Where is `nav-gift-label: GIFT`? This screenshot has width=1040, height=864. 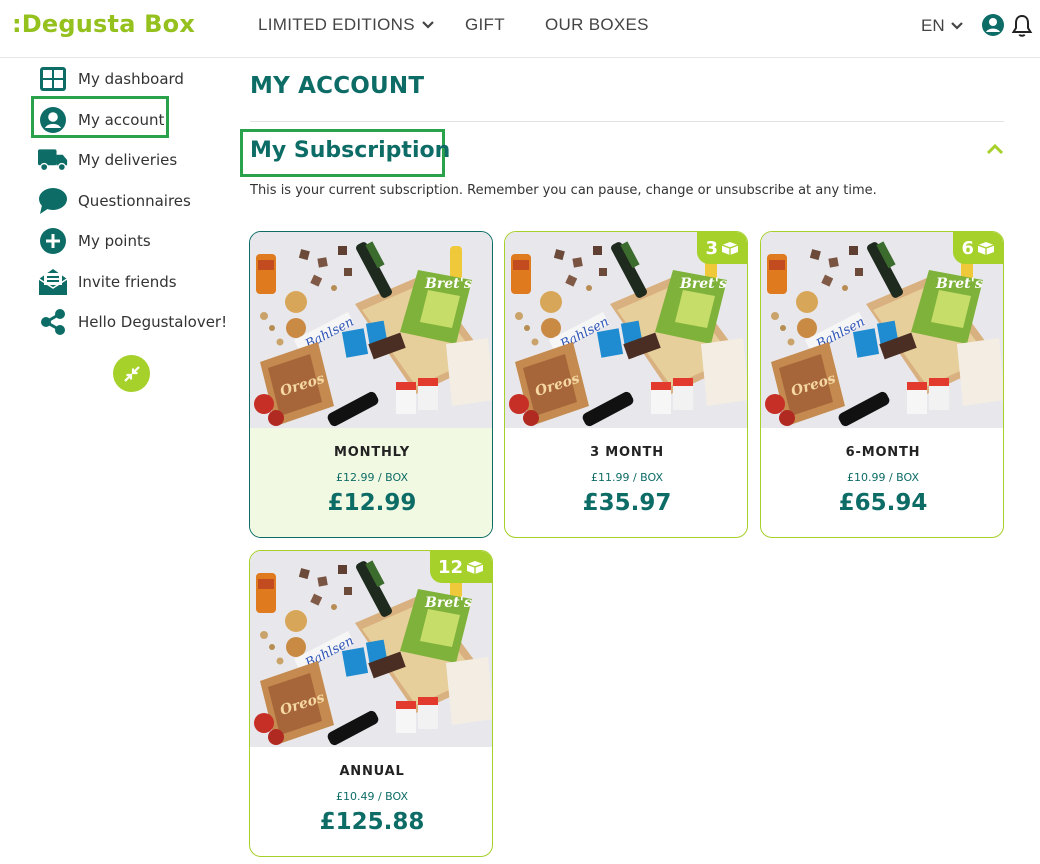 nav-gift-label: GIFT is located at coordinates (485, 24).